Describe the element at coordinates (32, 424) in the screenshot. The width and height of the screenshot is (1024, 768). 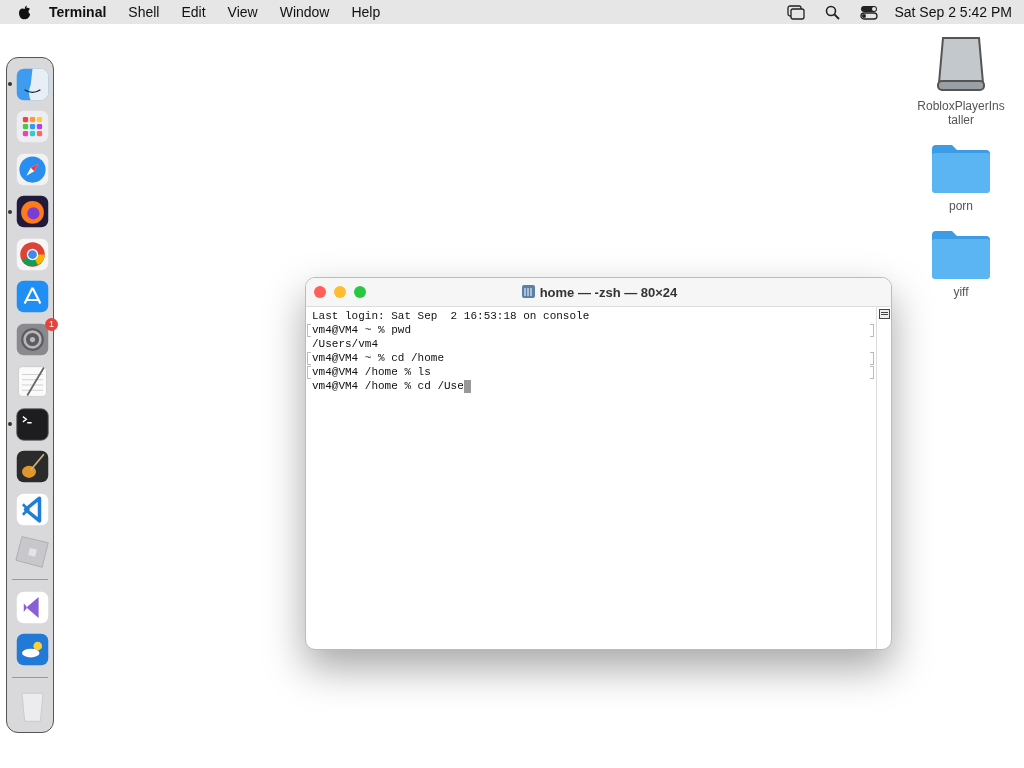
I see `terminal-icon` at that location.